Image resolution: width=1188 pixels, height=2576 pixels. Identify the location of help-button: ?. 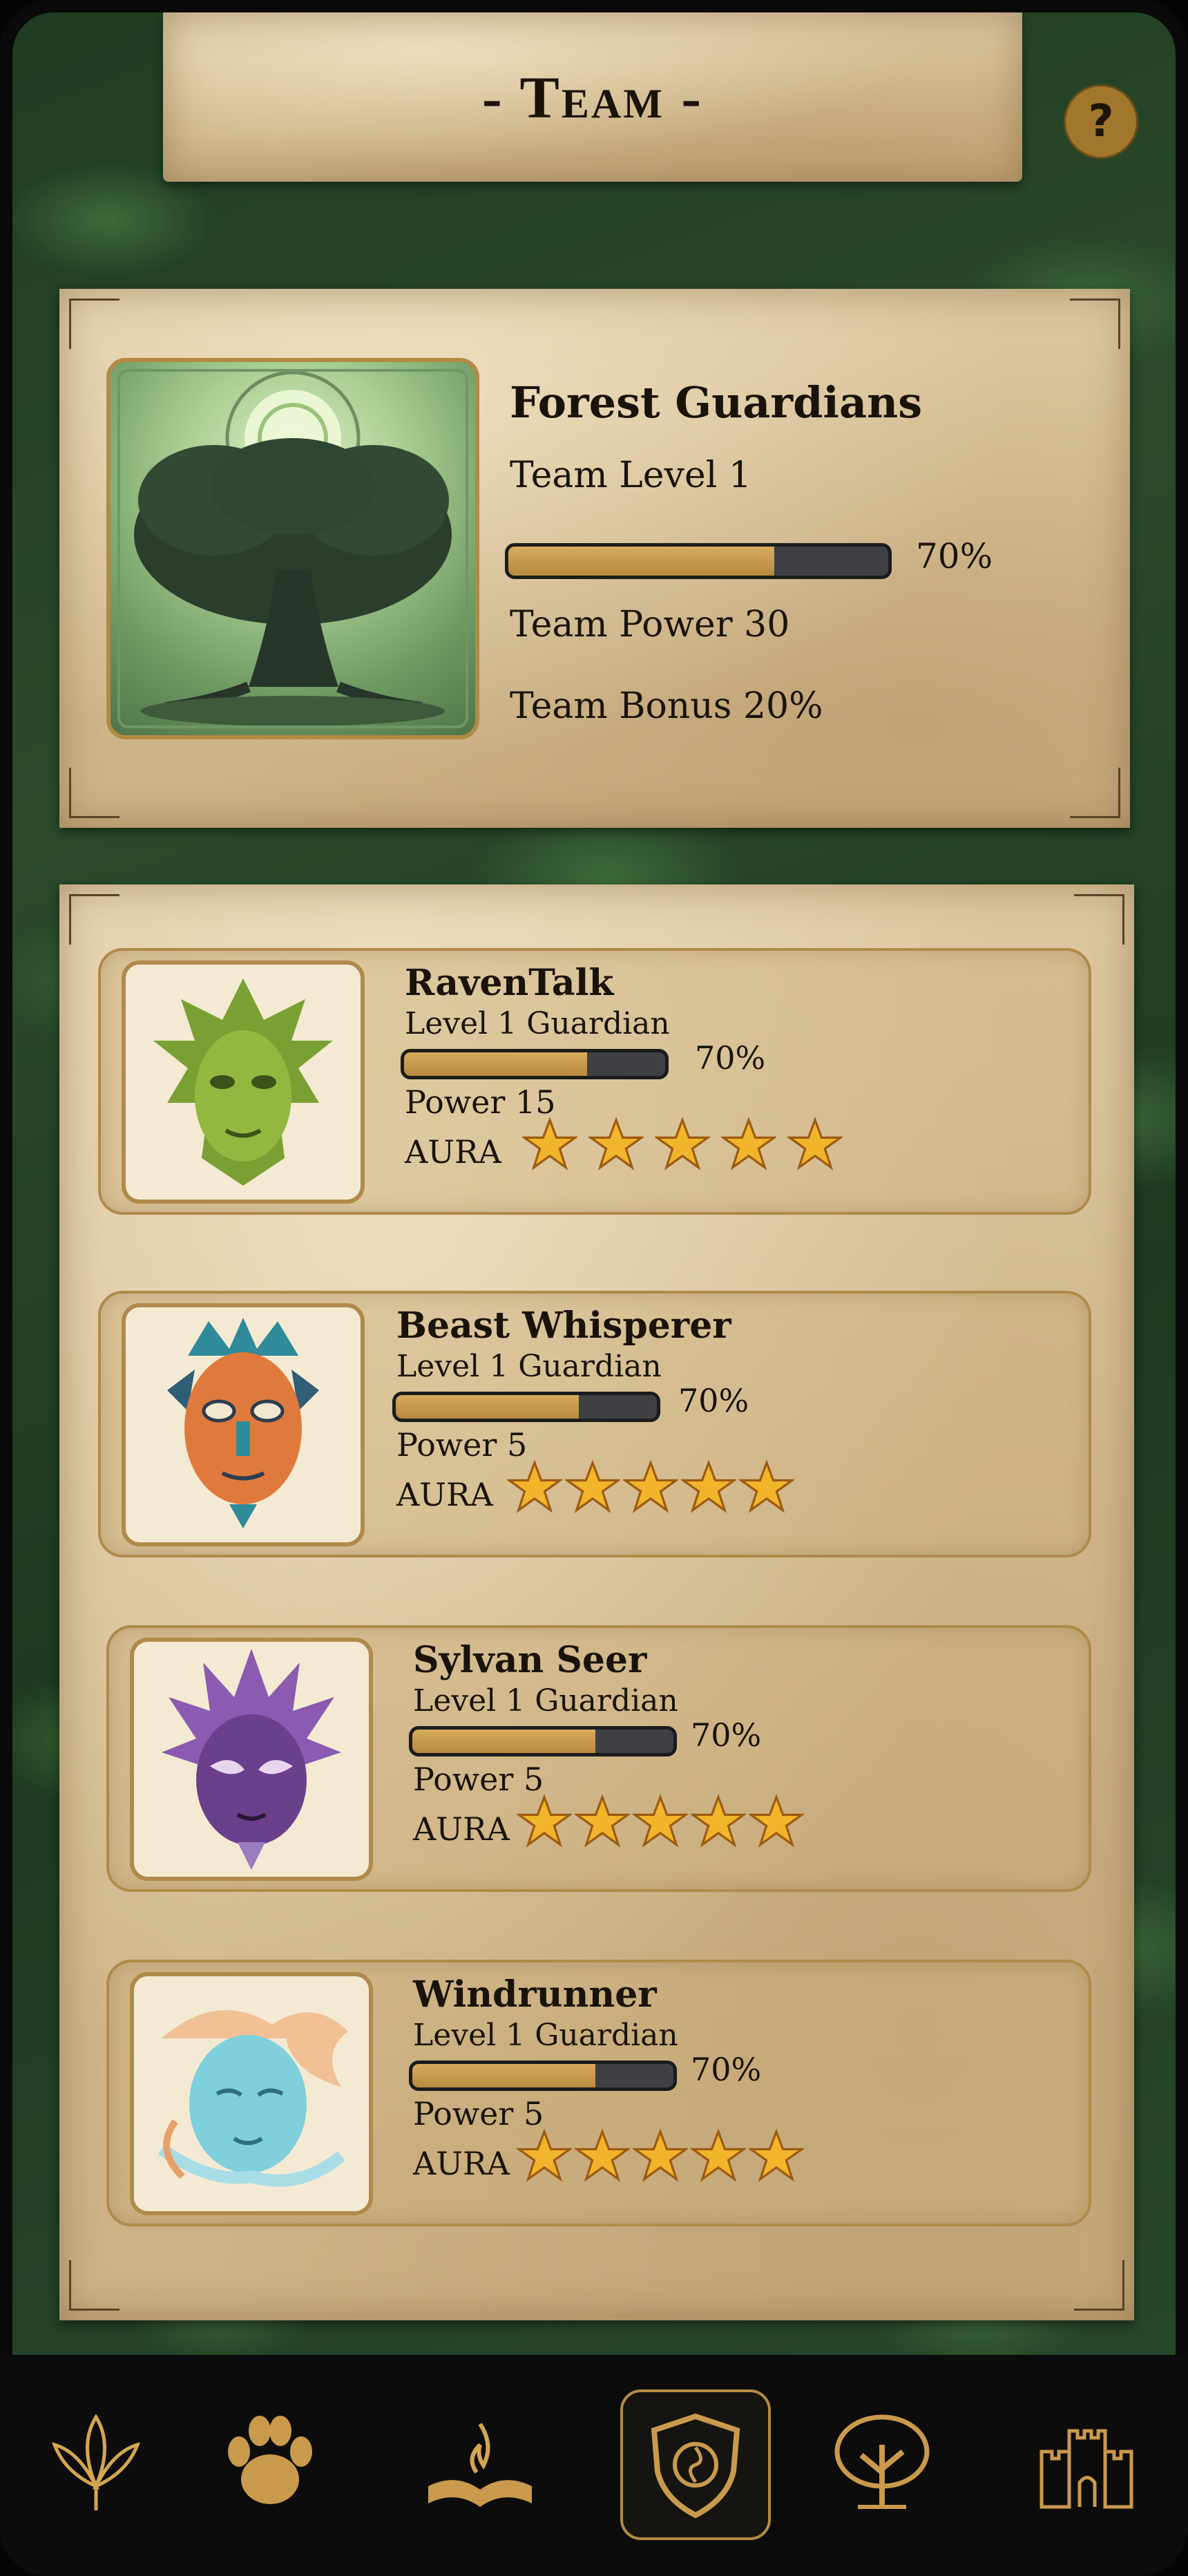
(1101, 121).